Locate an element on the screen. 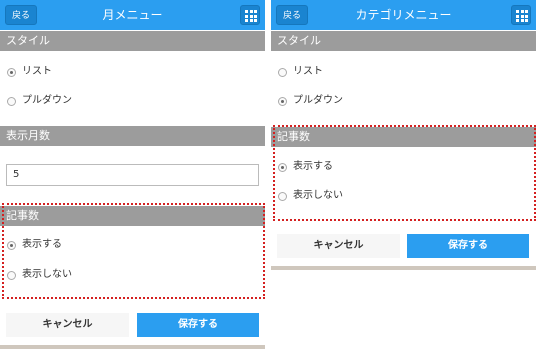 This screenshot has width=537, height=349. months-section-header: 表示月数 is located at coordinates (132, 136).